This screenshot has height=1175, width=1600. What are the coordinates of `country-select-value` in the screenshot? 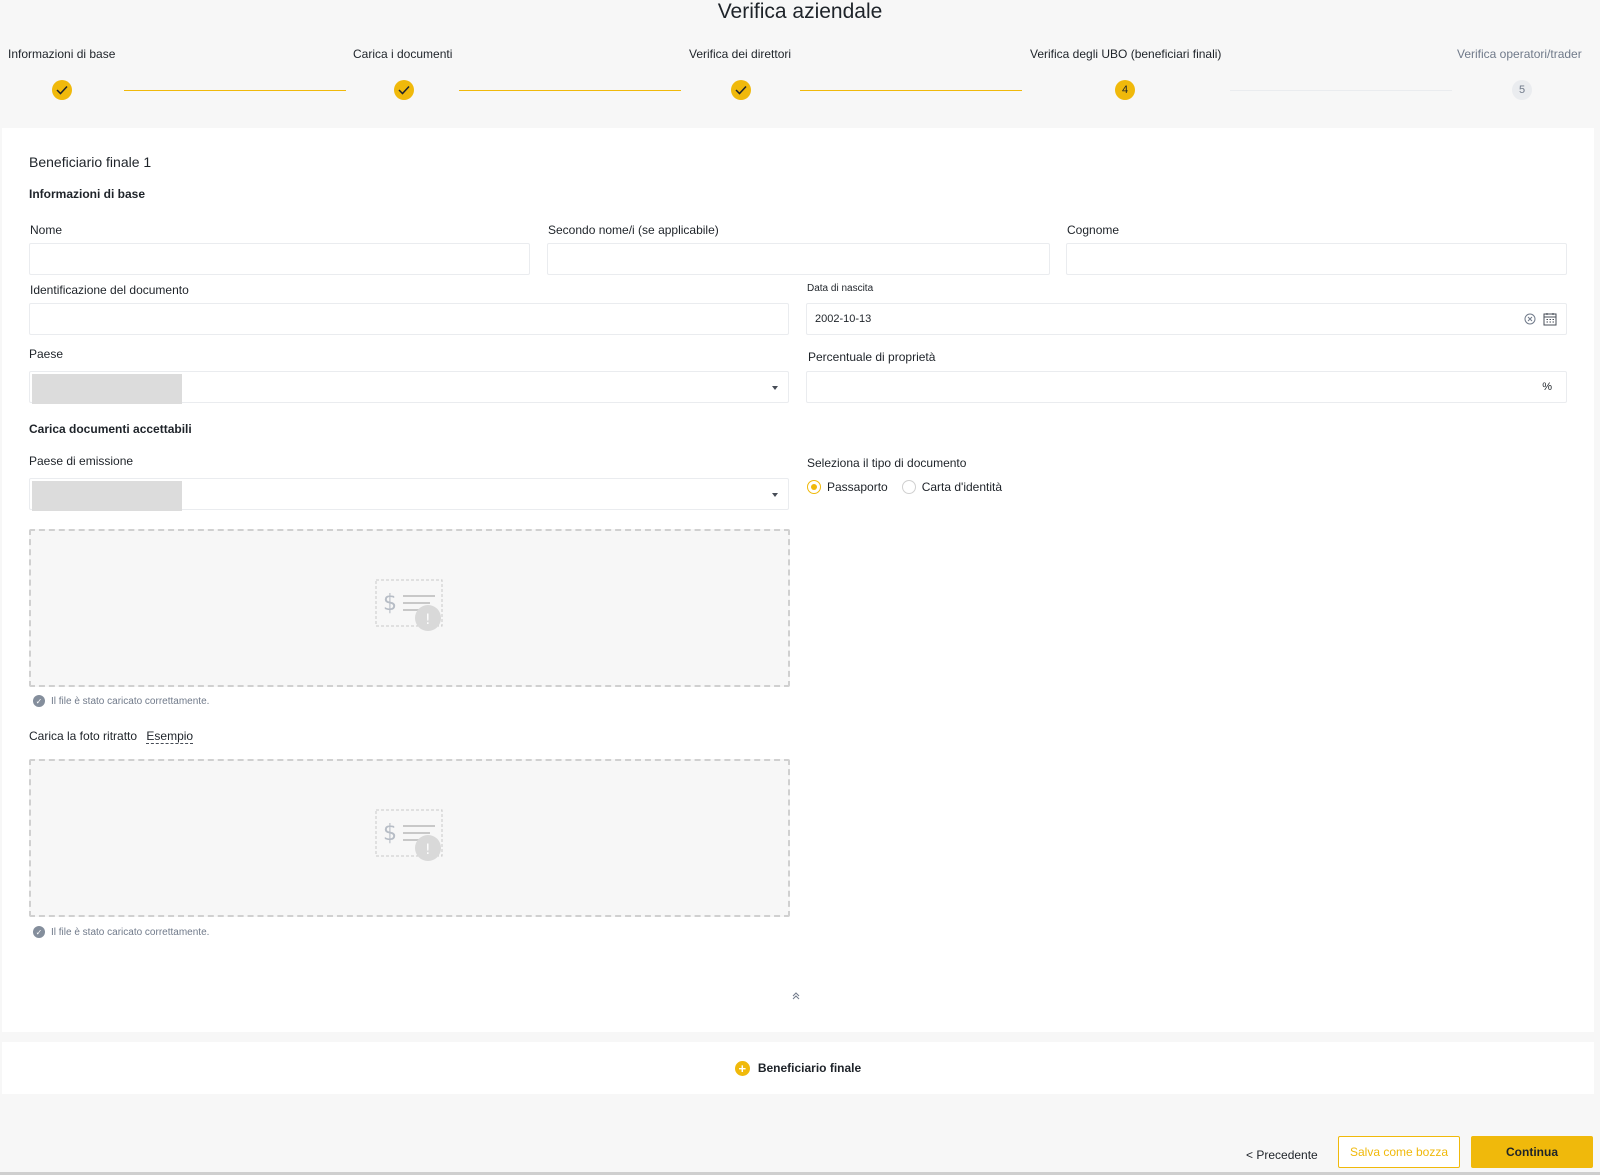 It's located at (107, 389).